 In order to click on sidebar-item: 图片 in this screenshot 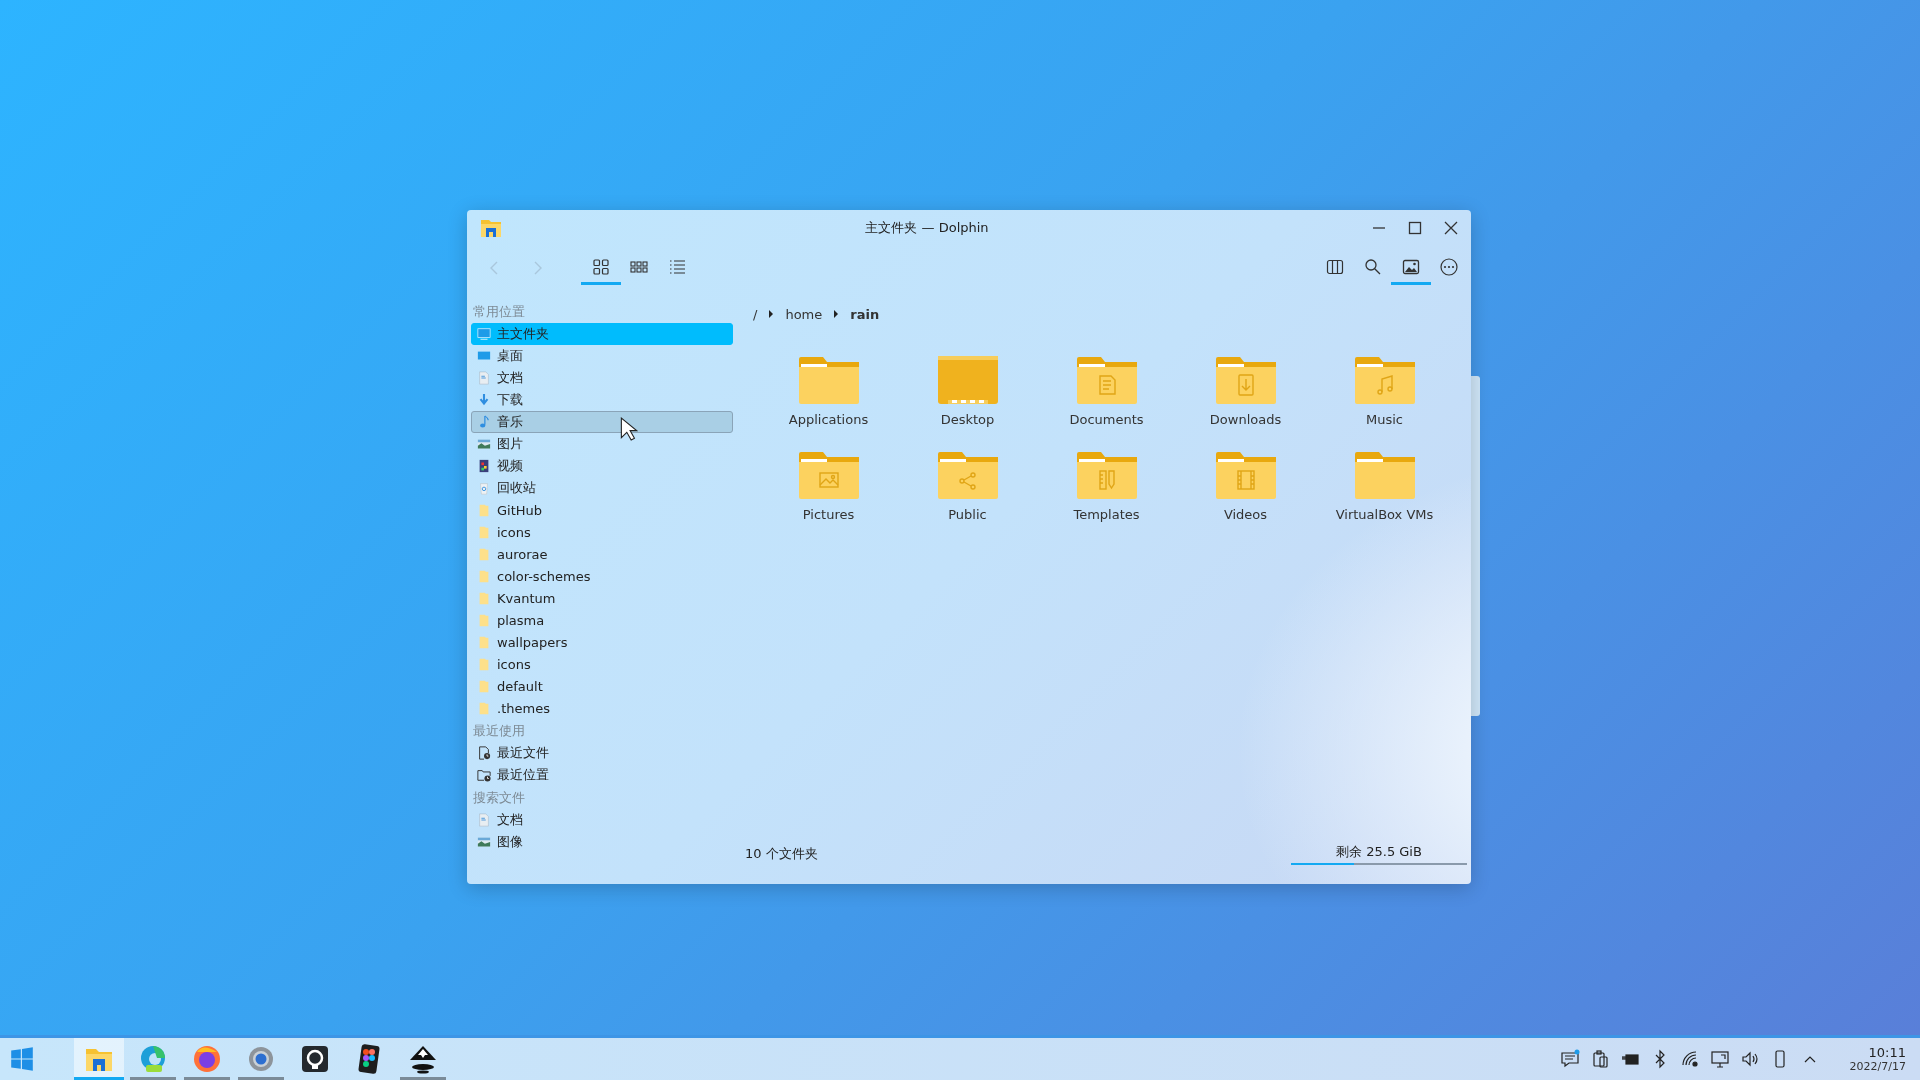, I will do `click(602, 444)`.